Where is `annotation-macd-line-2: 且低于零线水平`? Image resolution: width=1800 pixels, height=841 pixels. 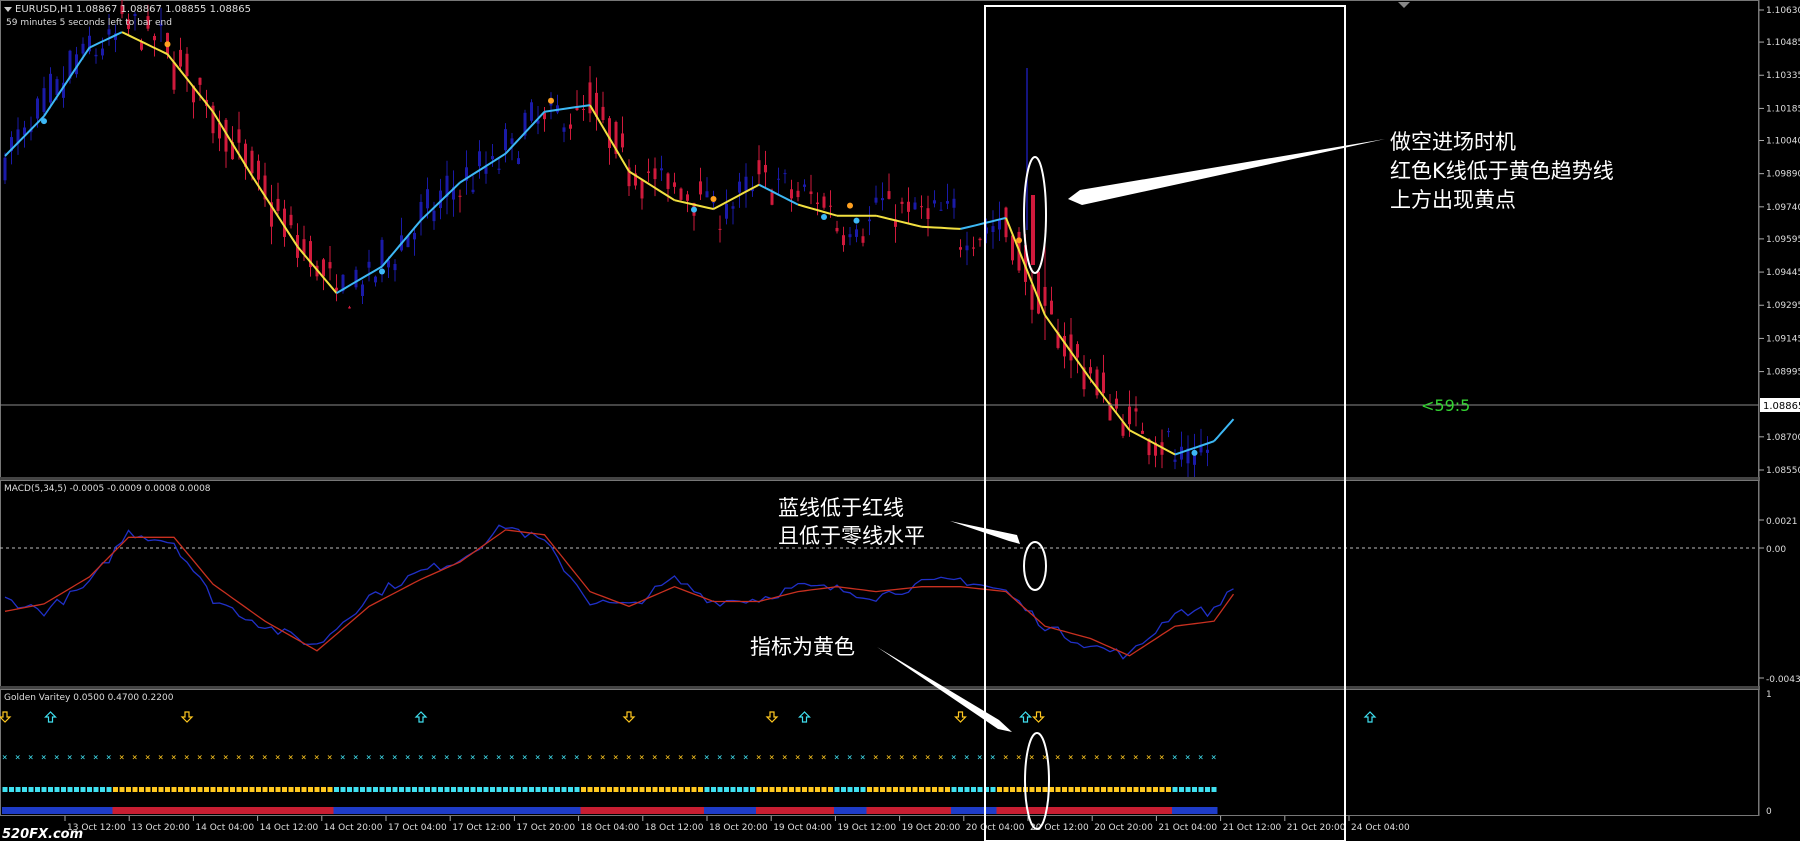
annotation-macd-line-2: 且低于零线水平 is located at coordinates (851, 536).